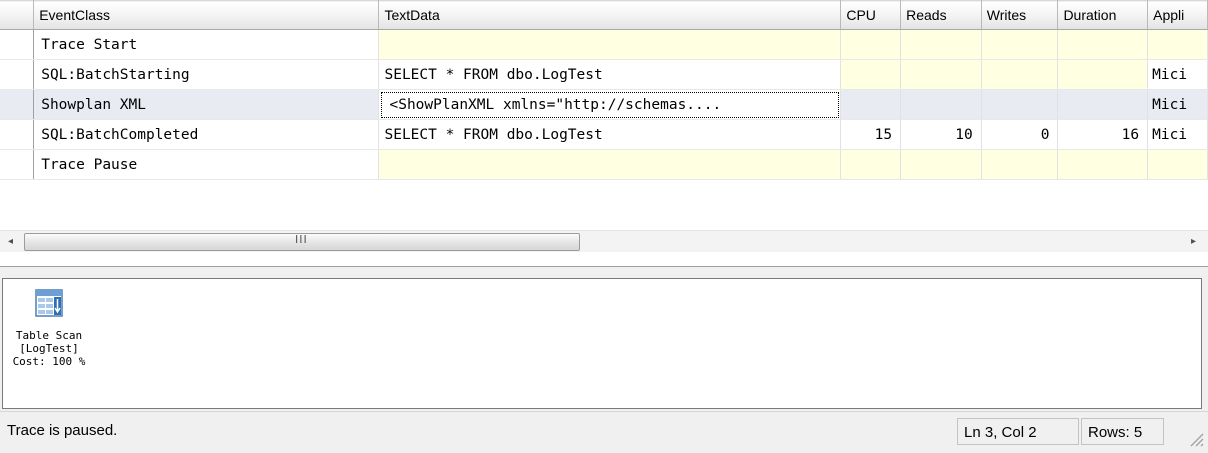  Describe the element at coordinates (1195, 438) in the screenshot. I see `resize-grip-icon` at that location.